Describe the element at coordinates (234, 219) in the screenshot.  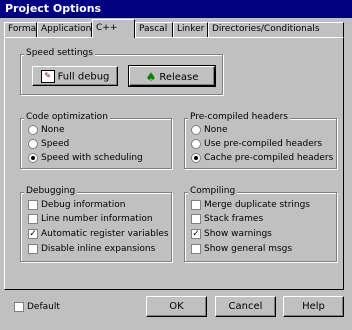
I see `checkbox-stack-frames-label: Stack frames` at that location.